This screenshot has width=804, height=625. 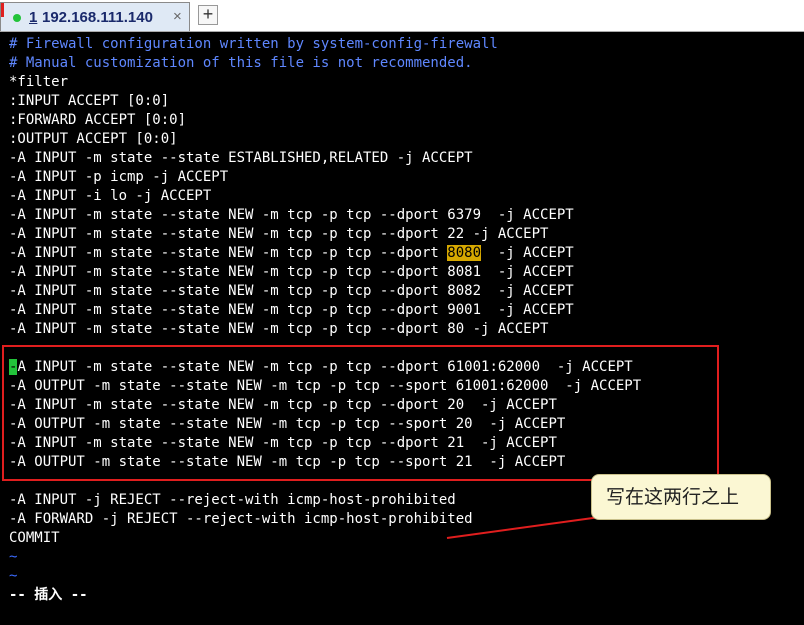 What do you see at coordinates (540, 523) in the screenshot?
I see `annotation-arrow` at bounding box center [540, 523].